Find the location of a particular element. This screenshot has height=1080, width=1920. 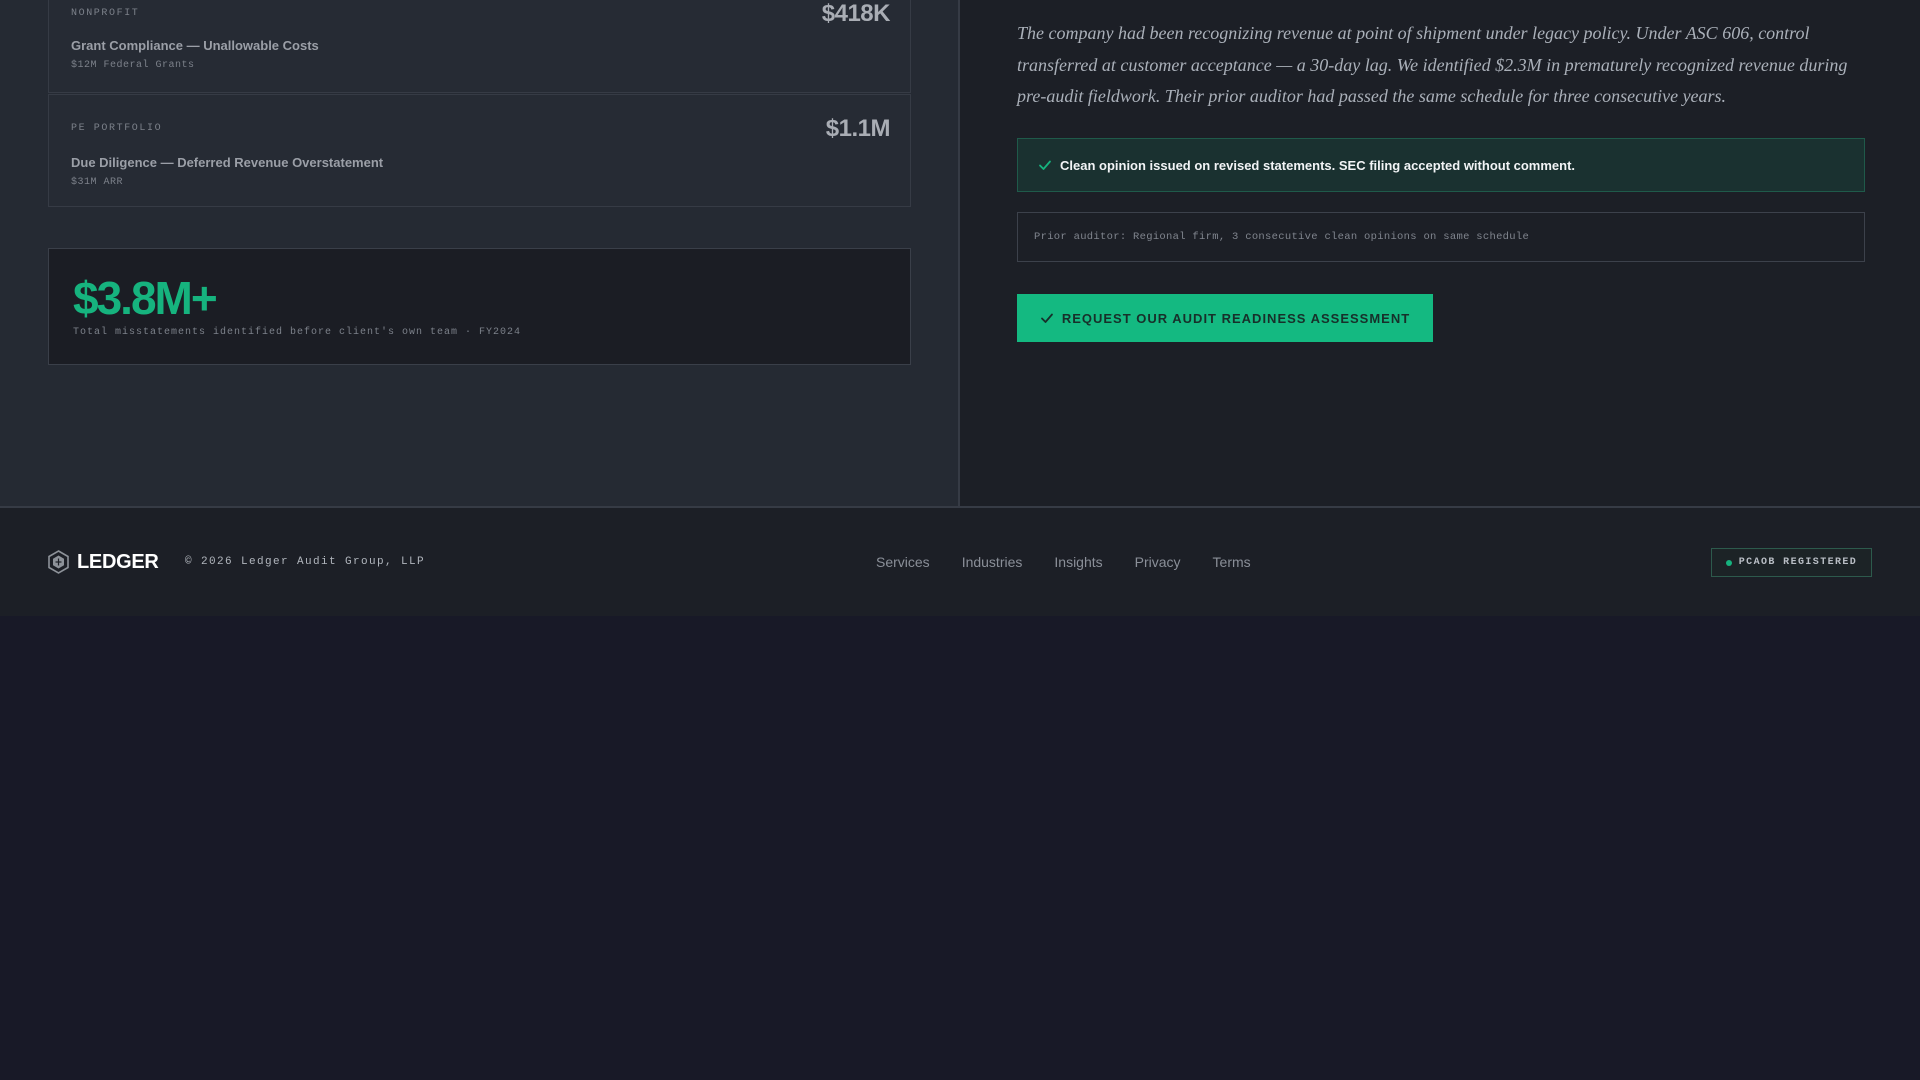

hexagon-logo-icon is located at coordinates (58, 562).